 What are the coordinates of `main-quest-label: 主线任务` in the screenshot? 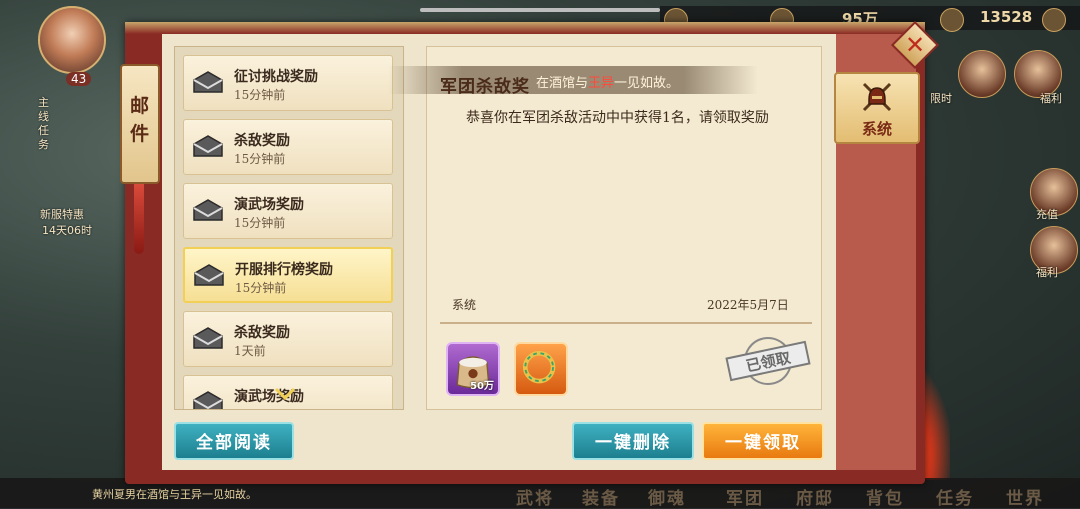 It's located at (45, 124).